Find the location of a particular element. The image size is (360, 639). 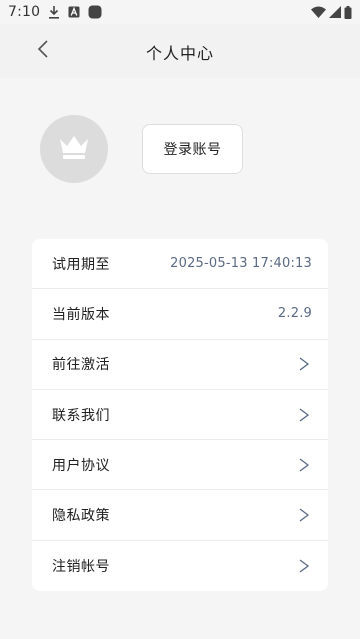

page-title: 个人中心 is located at coordinates (179, 53).